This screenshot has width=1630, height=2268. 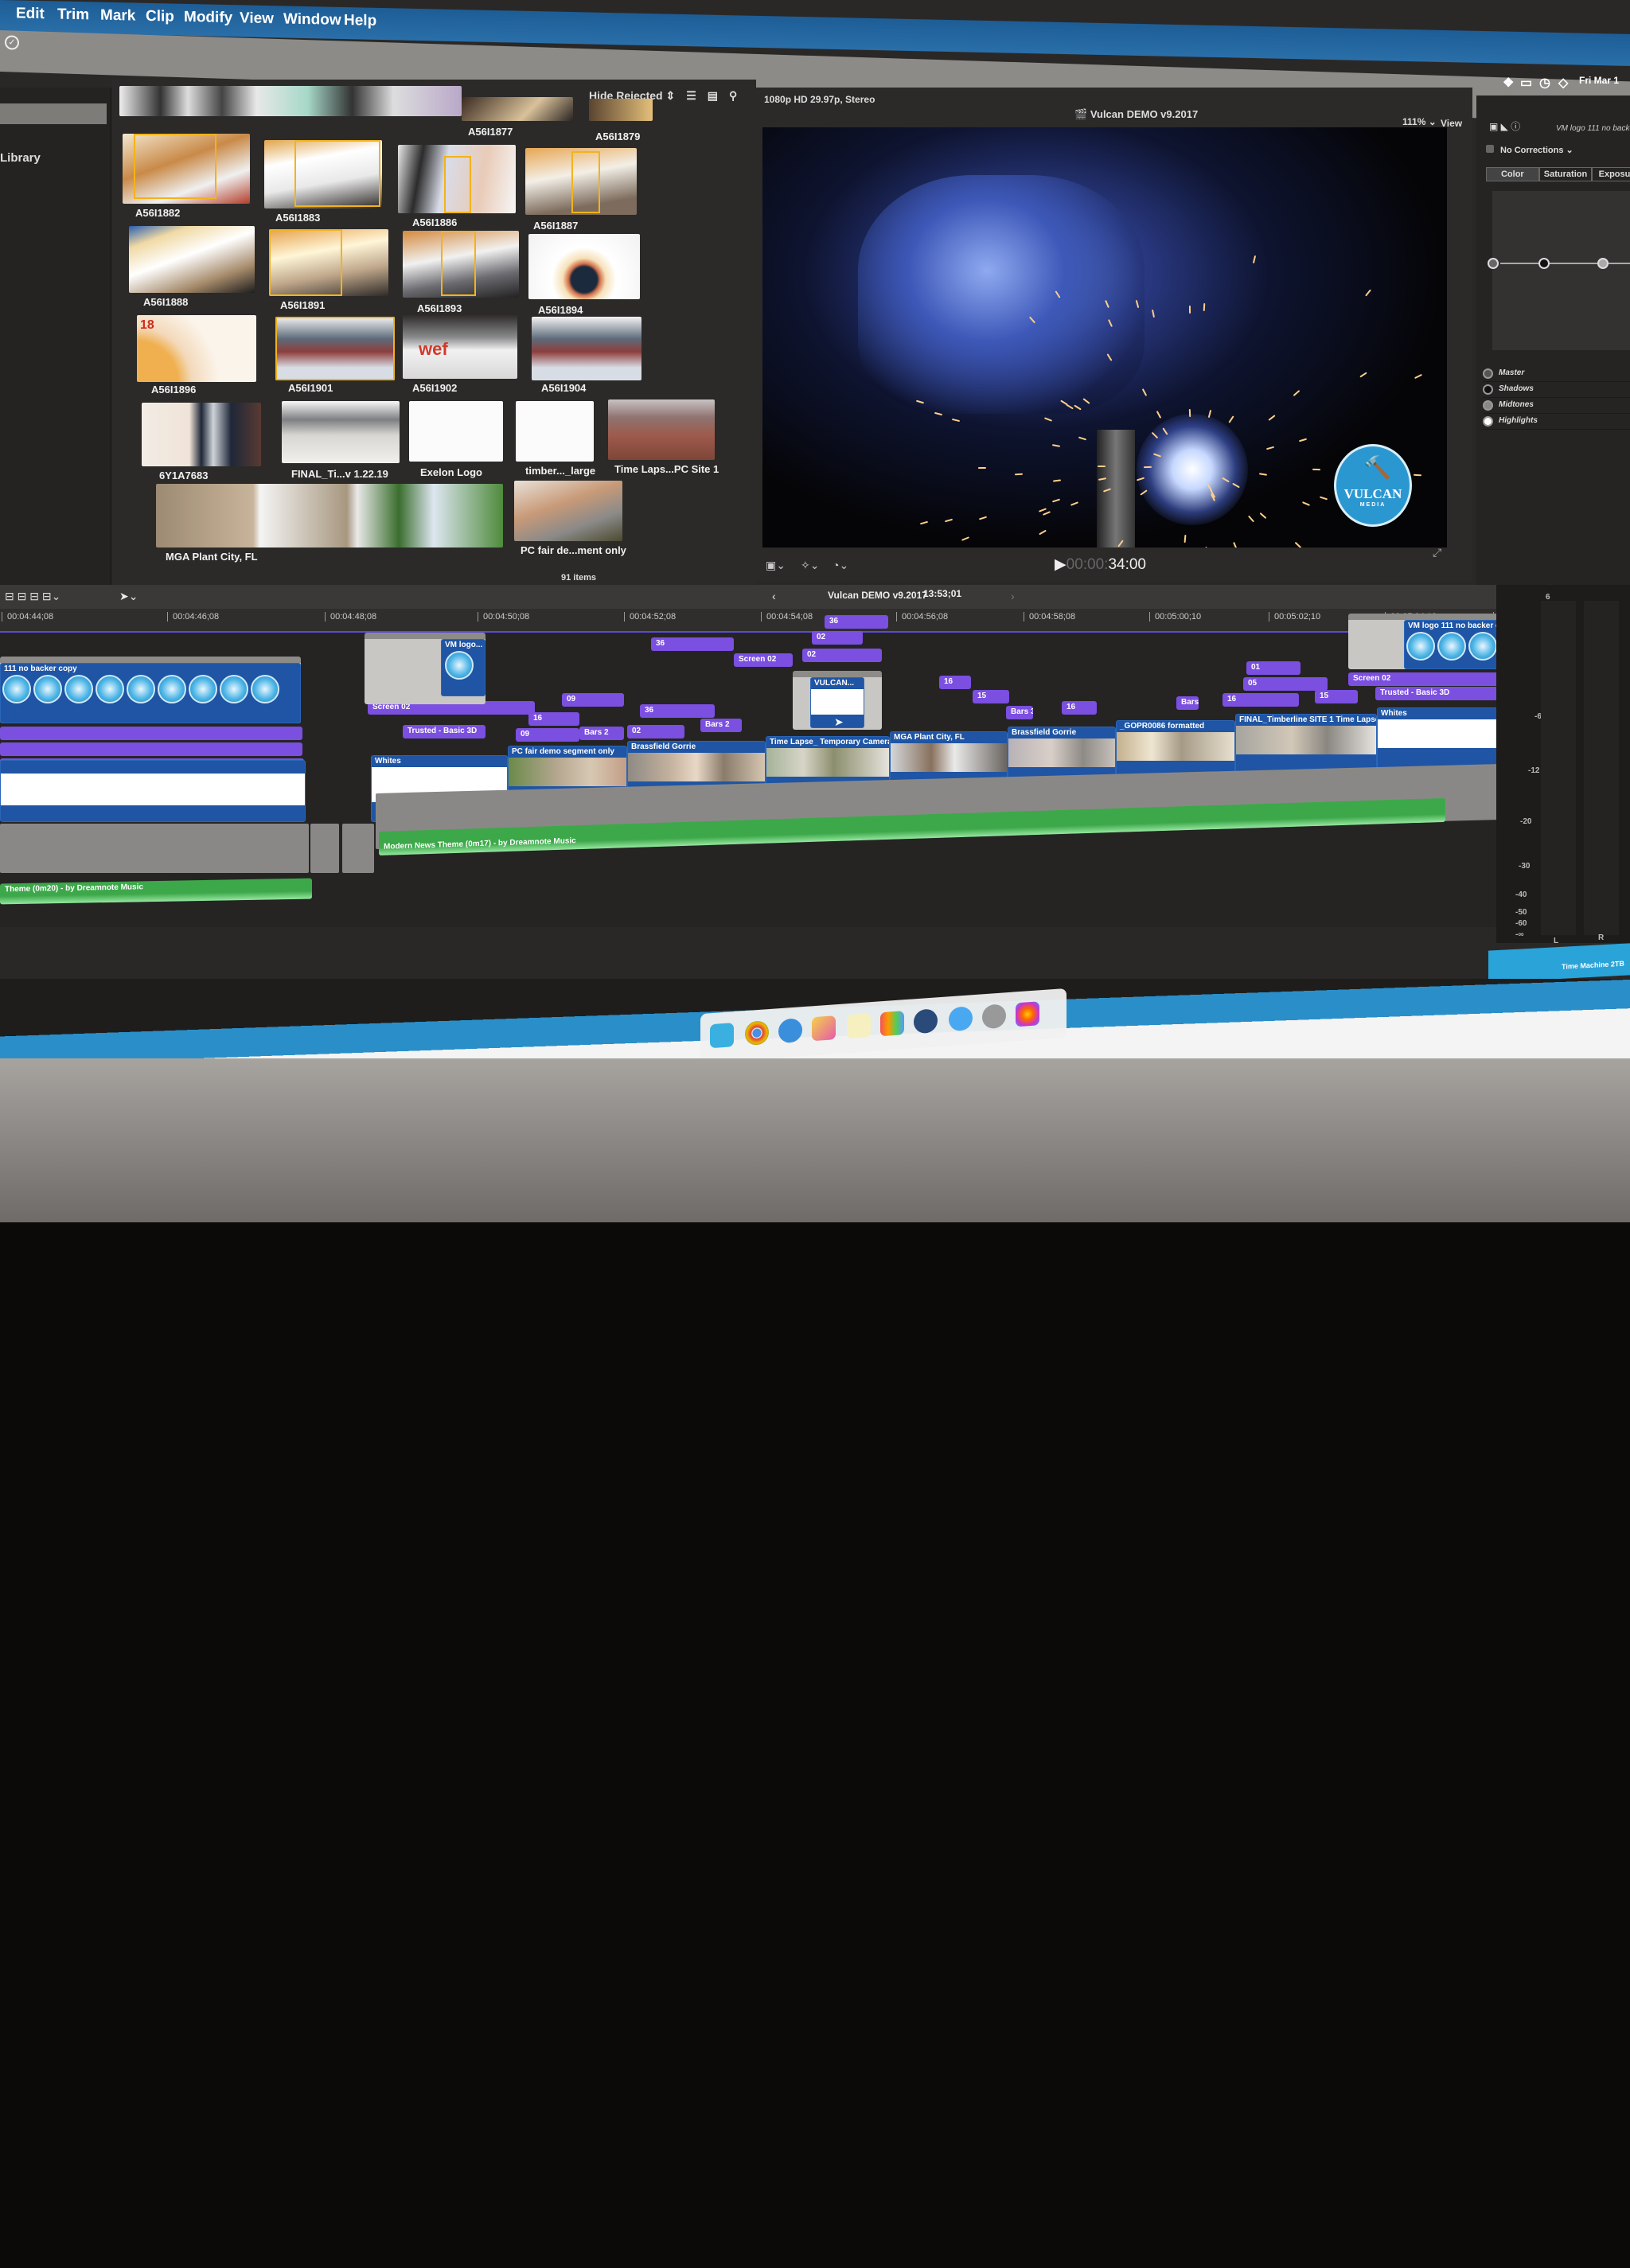 What do you see at coordinates (1556, 406) in the screenshot?
I see `tone-midtones: Midtones` at bounding box center [1556, 406].